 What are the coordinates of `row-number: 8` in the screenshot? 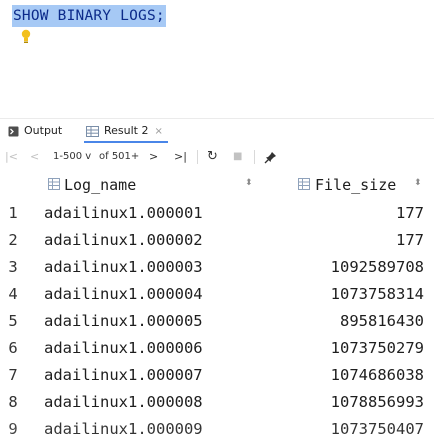 It's located at (13, 402).